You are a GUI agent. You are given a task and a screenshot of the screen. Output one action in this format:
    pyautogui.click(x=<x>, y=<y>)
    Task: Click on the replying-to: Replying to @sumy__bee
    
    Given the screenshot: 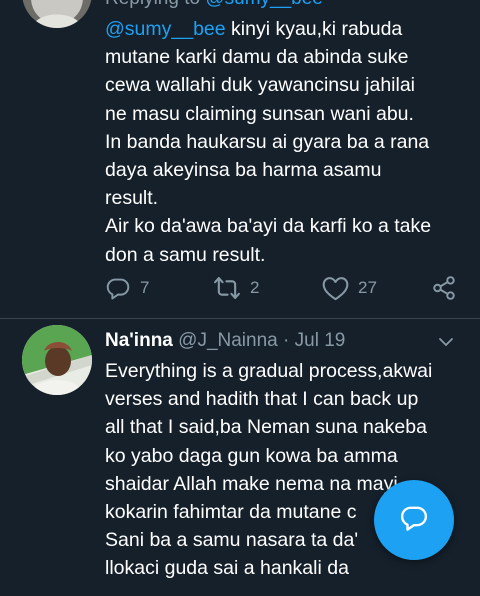 What is the action you would take?
    pyautogui.click(x=214, y=5)
    